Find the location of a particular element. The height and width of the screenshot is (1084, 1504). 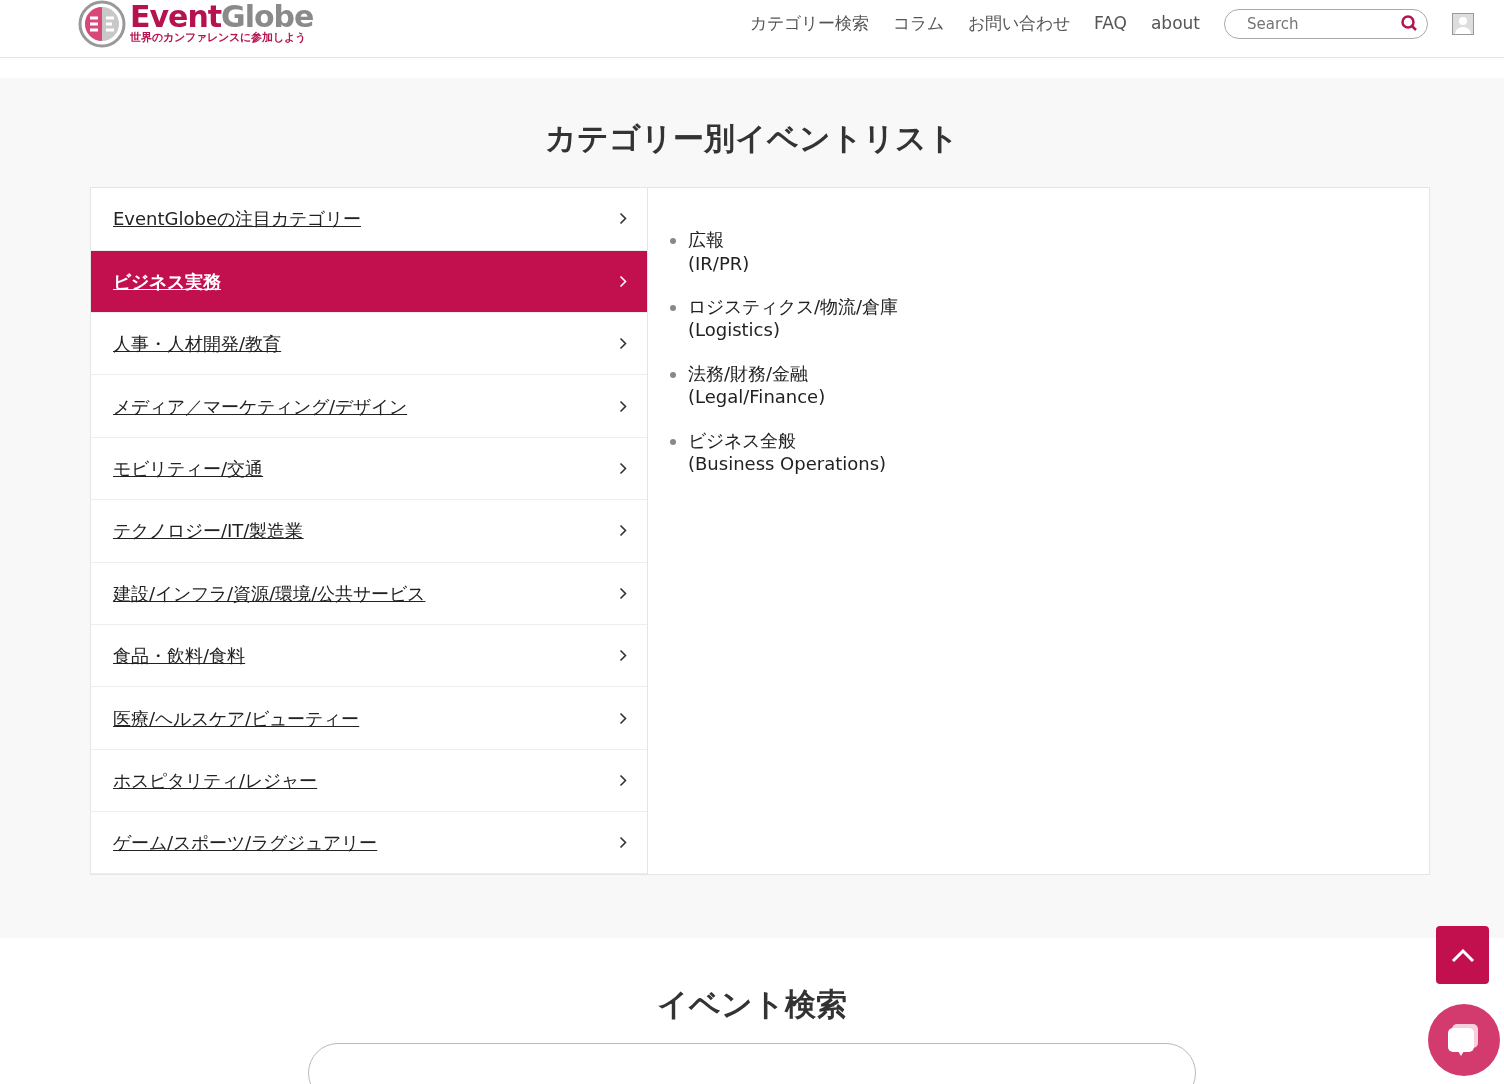

section-title: カテゴリー別イベントリスト is located at coordinates (752, 139).